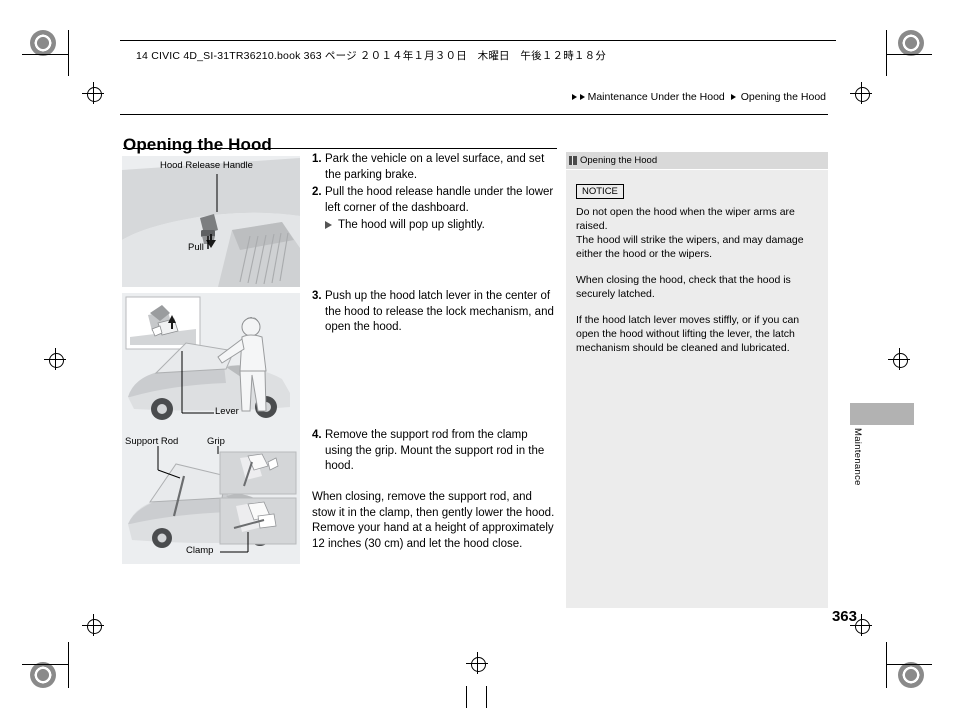  Describe the element at coordinates (227, 411) in the screenshot. I see `figure-2-callout-bottom: Lever` at that location.